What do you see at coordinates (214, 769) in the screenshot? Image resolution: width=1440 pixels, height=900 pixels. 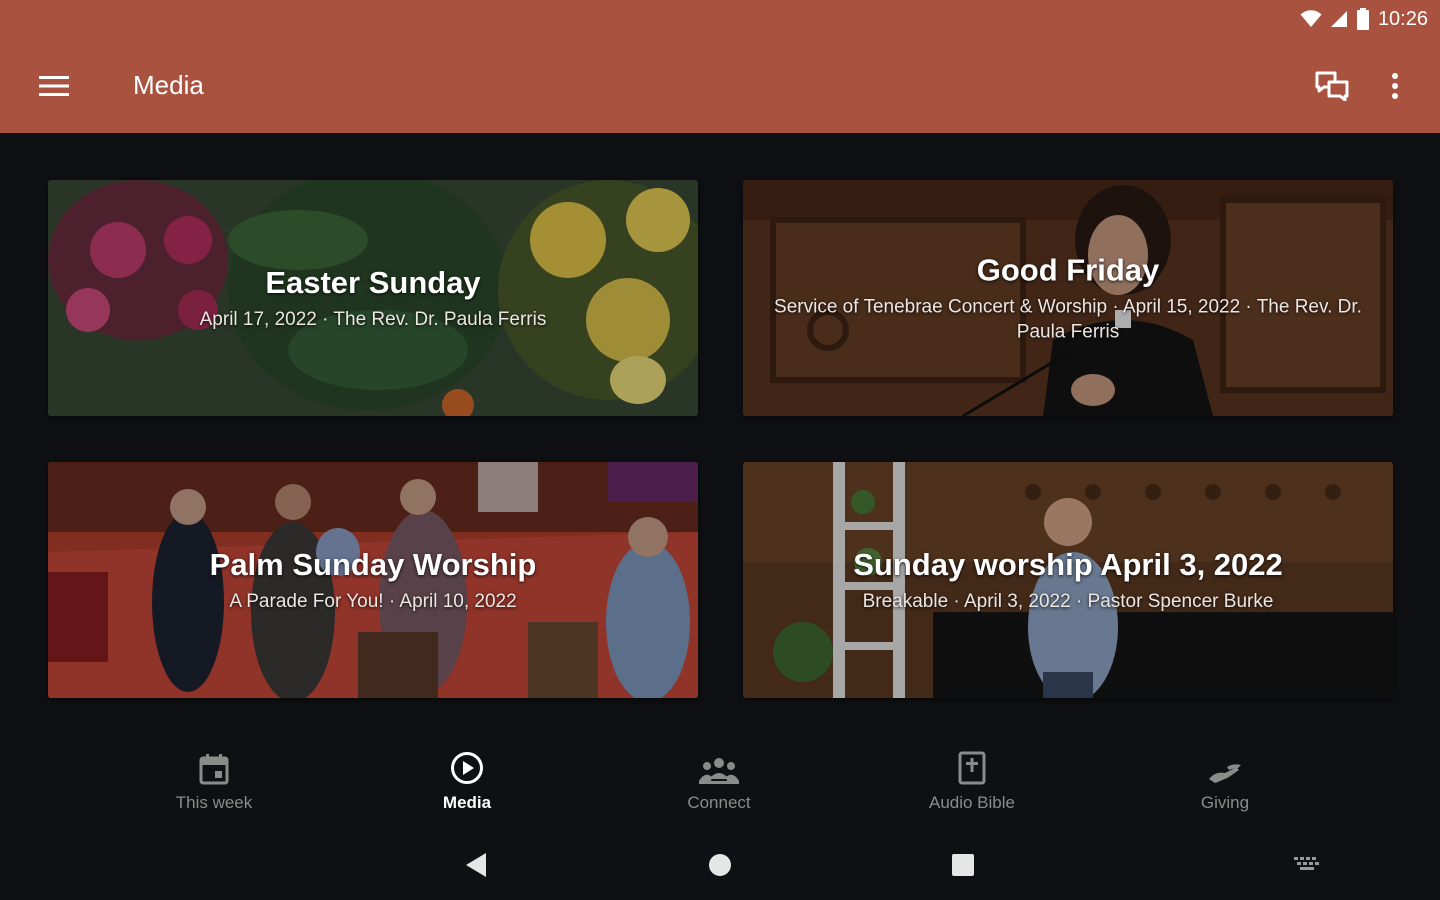 I see `calendar-icon` at bounding box center [214, 769].